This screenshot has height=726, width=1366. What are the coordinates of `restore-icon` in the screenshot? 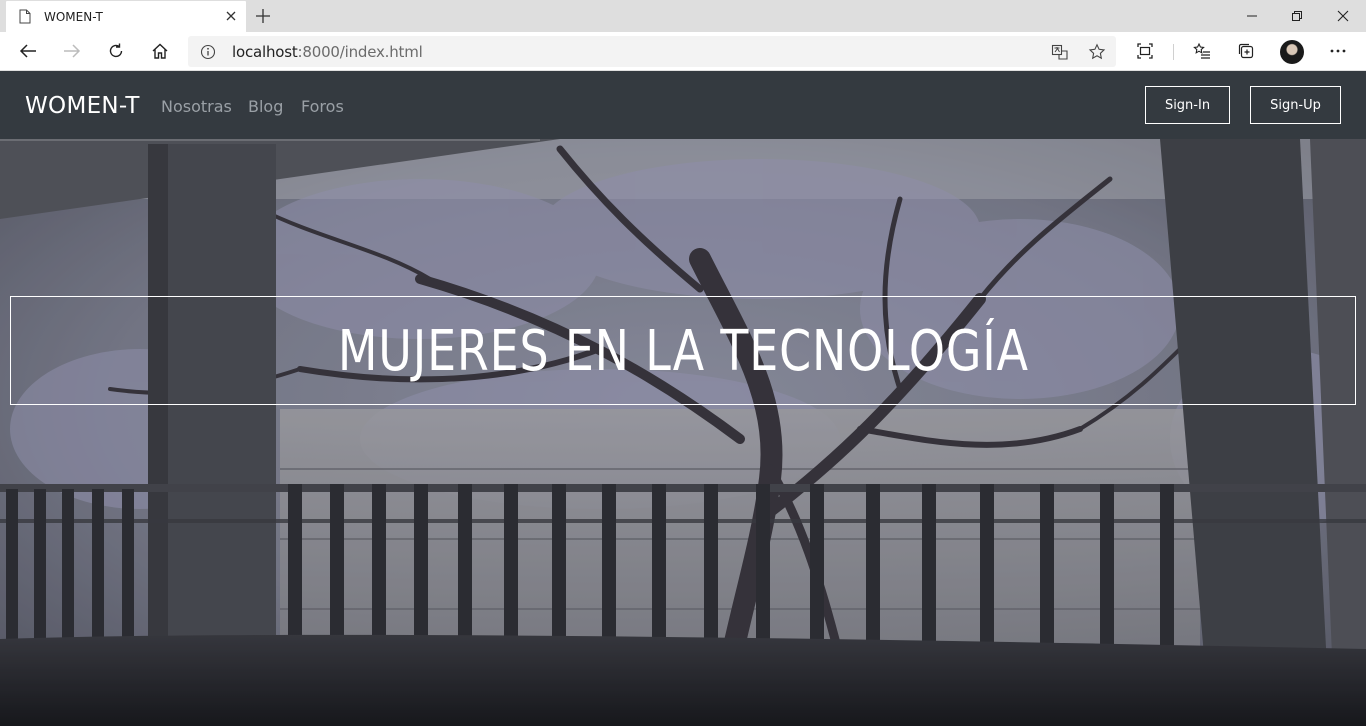 It's located at (1297, 16).